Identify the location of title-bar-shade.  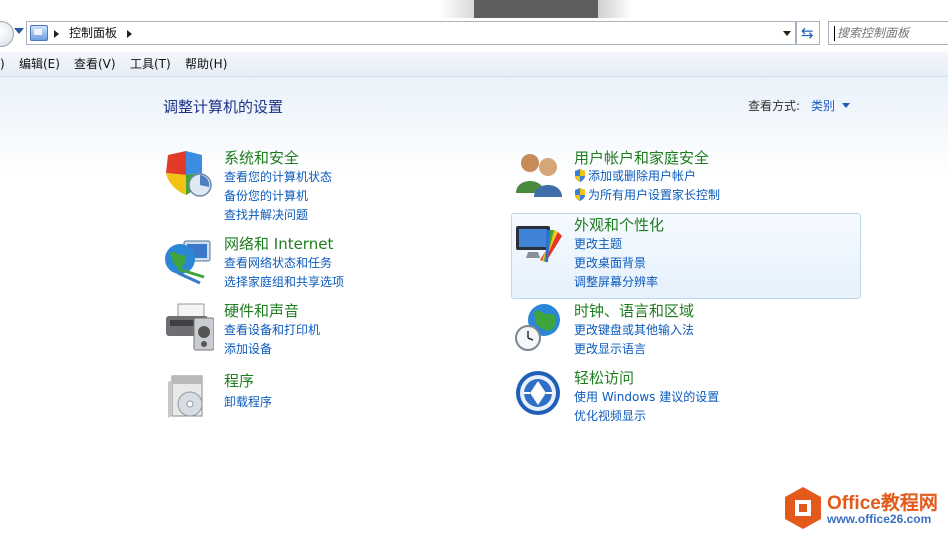
(457, 9).